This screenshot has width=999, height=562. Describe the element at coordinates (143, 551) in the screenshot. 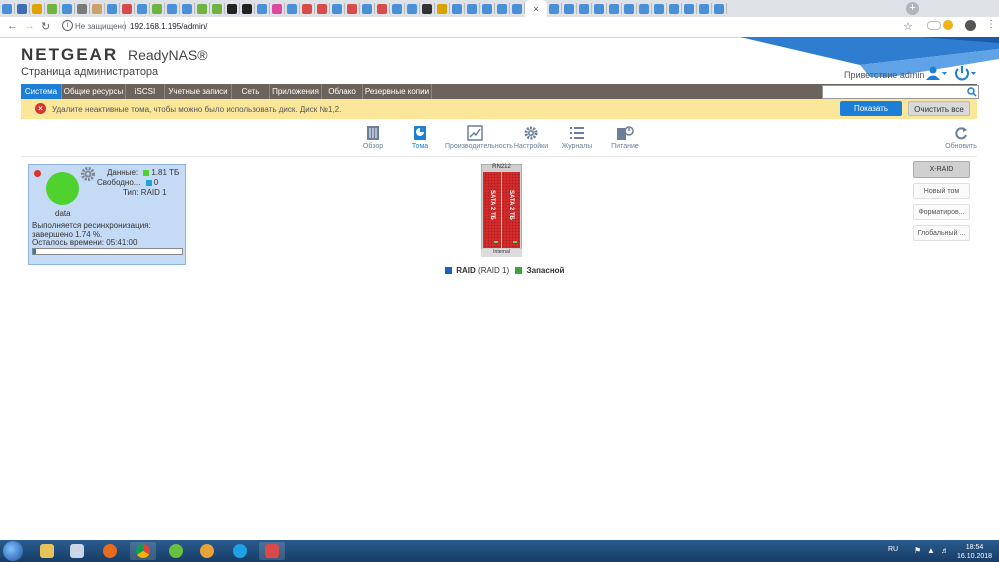

I see `chrome-icon` at that location.